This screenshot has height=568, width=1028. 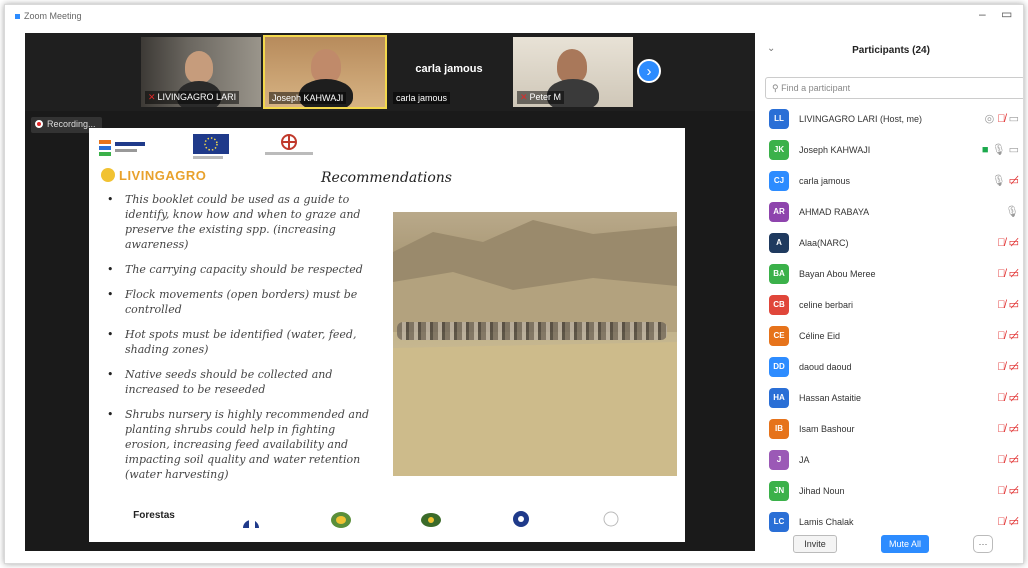 What do you see at coordinates (1012, 211) in the screenshot?
I see `status-icons: 🎙` at bounding box center [1012, 211].